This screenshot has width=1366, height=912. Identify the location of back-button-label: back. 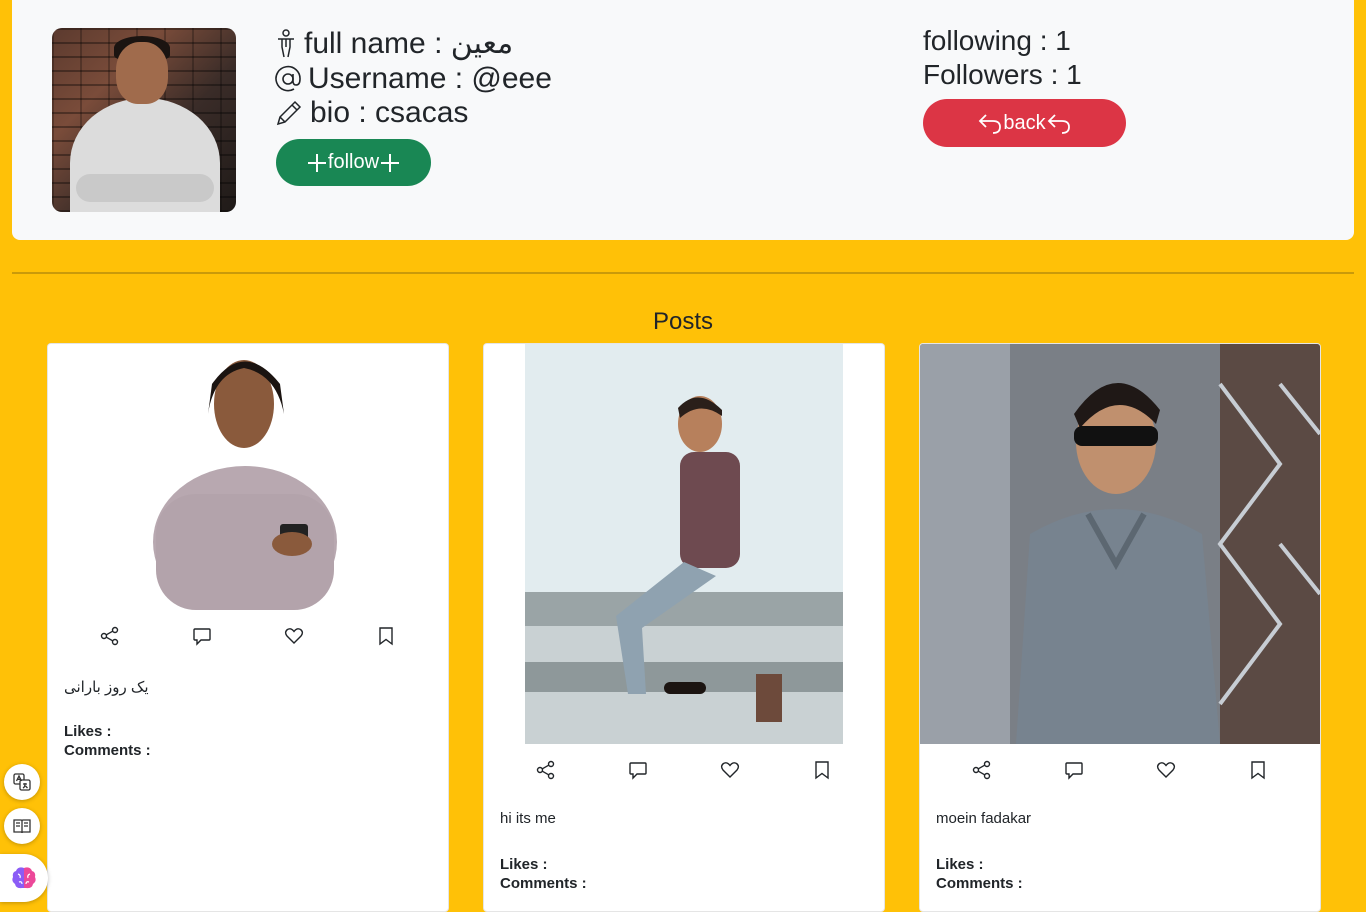
(1024, 122).